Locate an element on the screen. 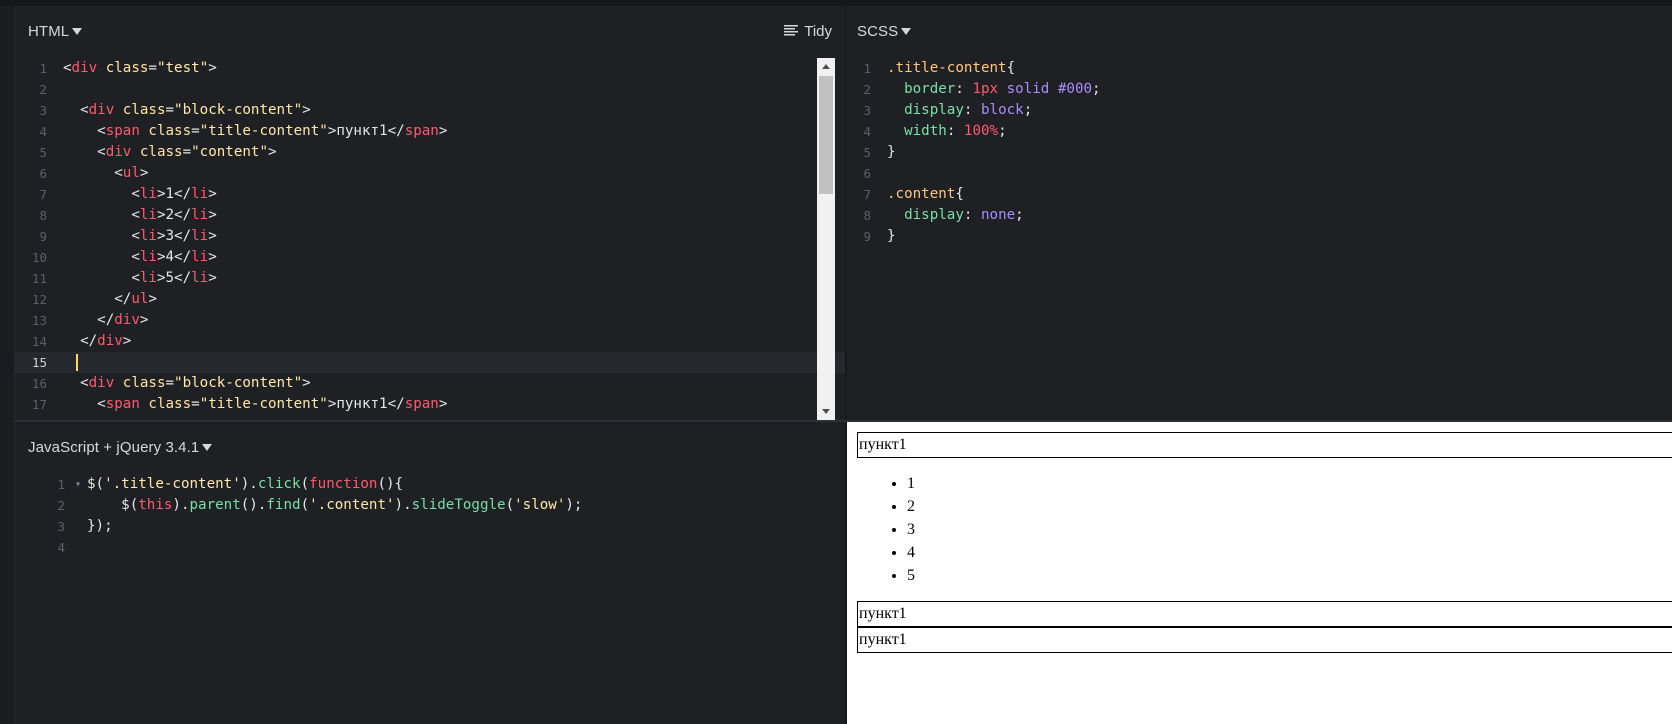  html-code-line: 12 </ul> is located at coordinates (430, 299).